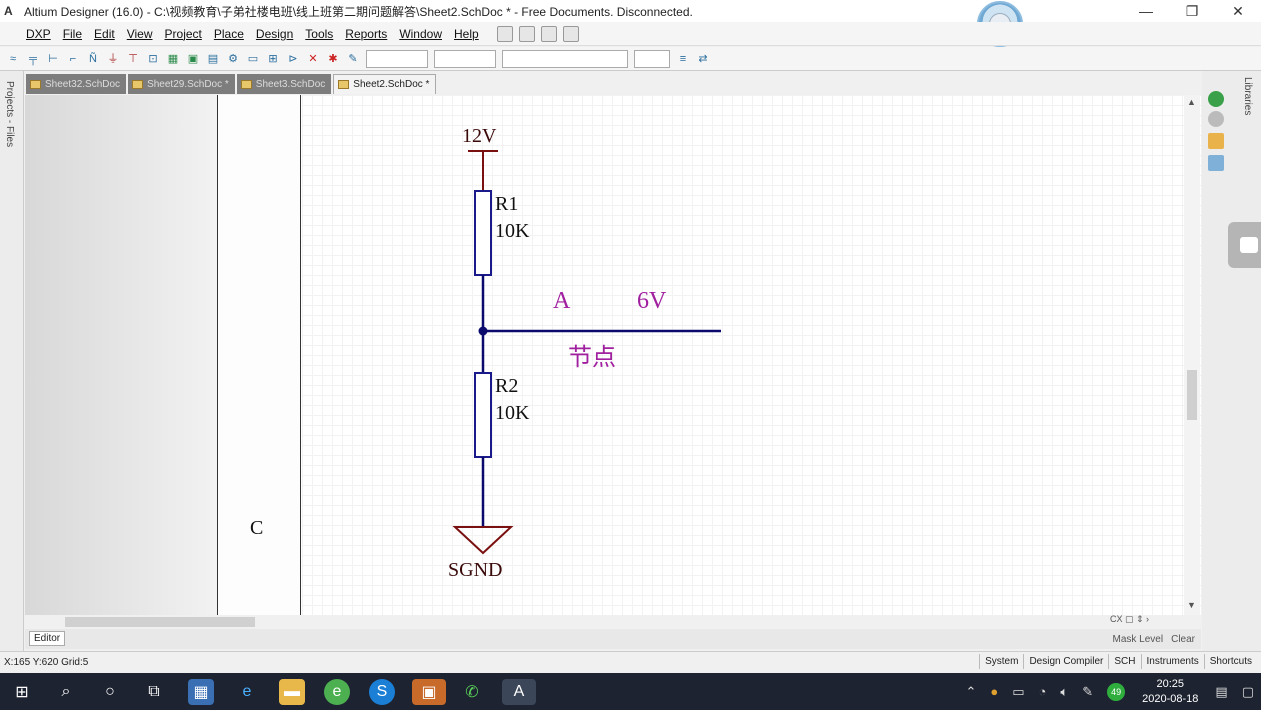  I want to click on tab-sheet32: Sheet32.SchDoc, so click(76, 84).